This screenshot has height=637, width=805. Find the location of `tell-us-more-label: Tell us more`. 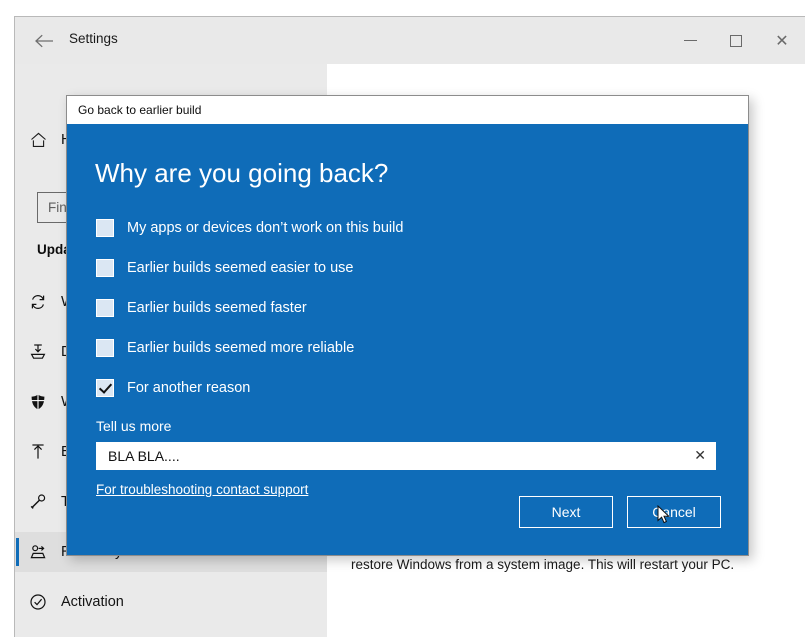

tell-us-more-label: Tell us more is located at coordinates (134, 426).